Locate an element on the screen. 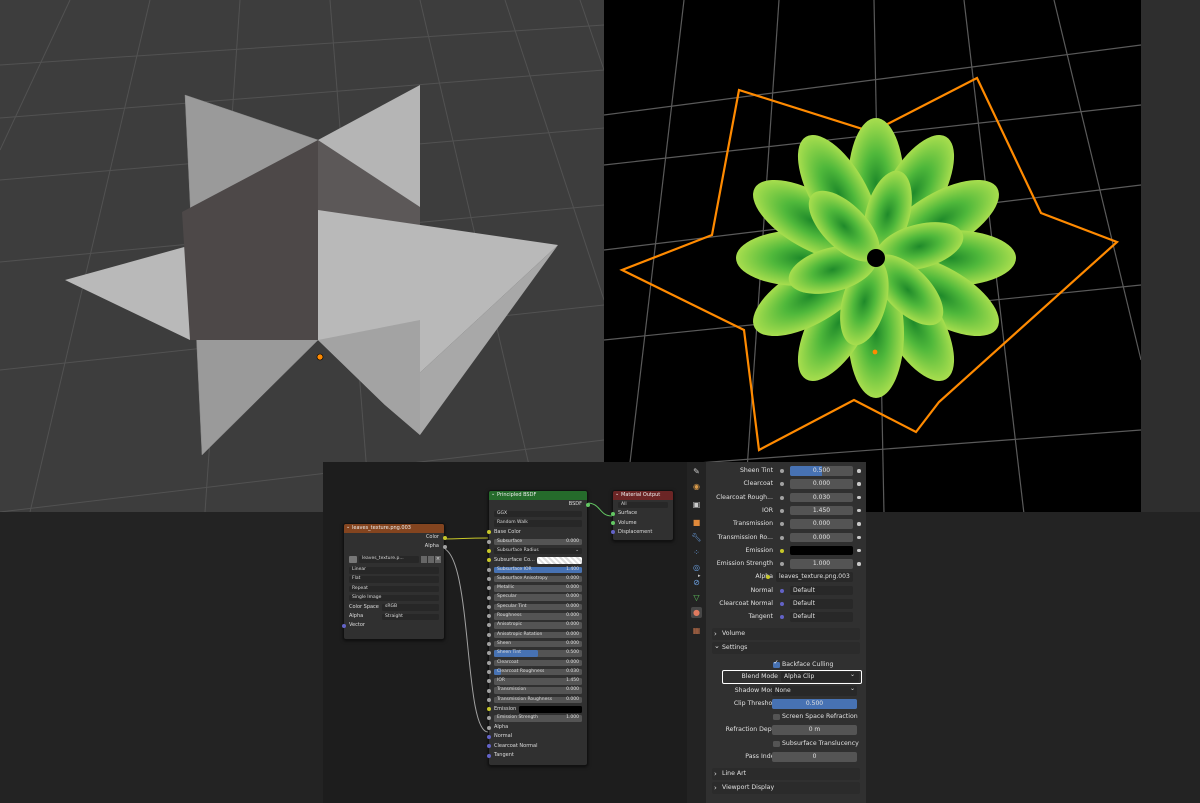 This screenshot has height=803, width=1200. projection-dropdown: Flat is located at coordinates (394, 579).